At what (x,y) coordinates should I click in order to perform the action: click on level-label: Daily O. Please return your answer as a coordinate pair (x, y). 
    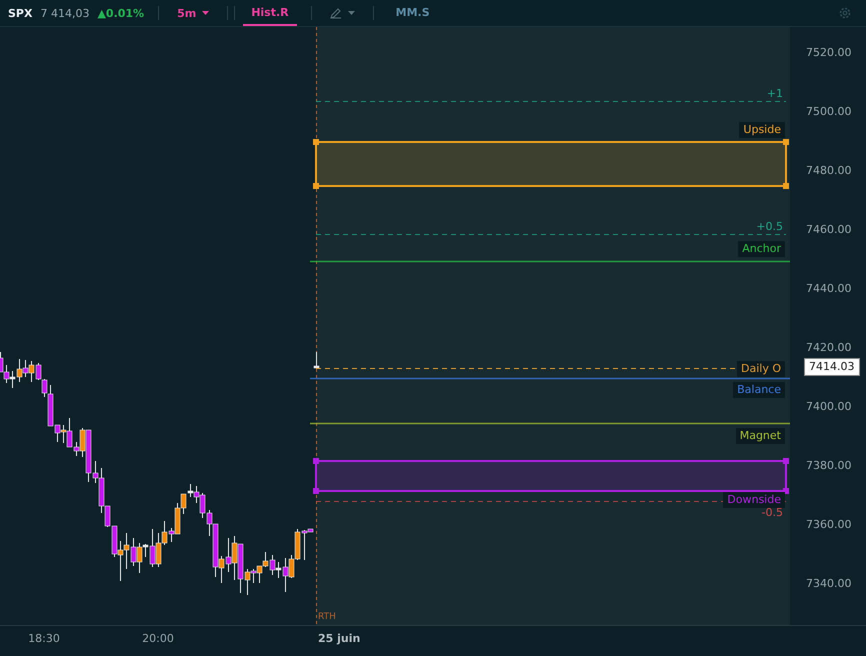
    Looking at the image, I should click on (761, 369).